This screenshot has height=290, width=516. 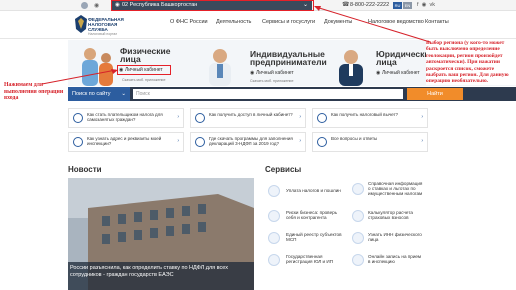 I want to click on quick-link-label: Как получить налоговый вычет?, so click(x=365, y=114).